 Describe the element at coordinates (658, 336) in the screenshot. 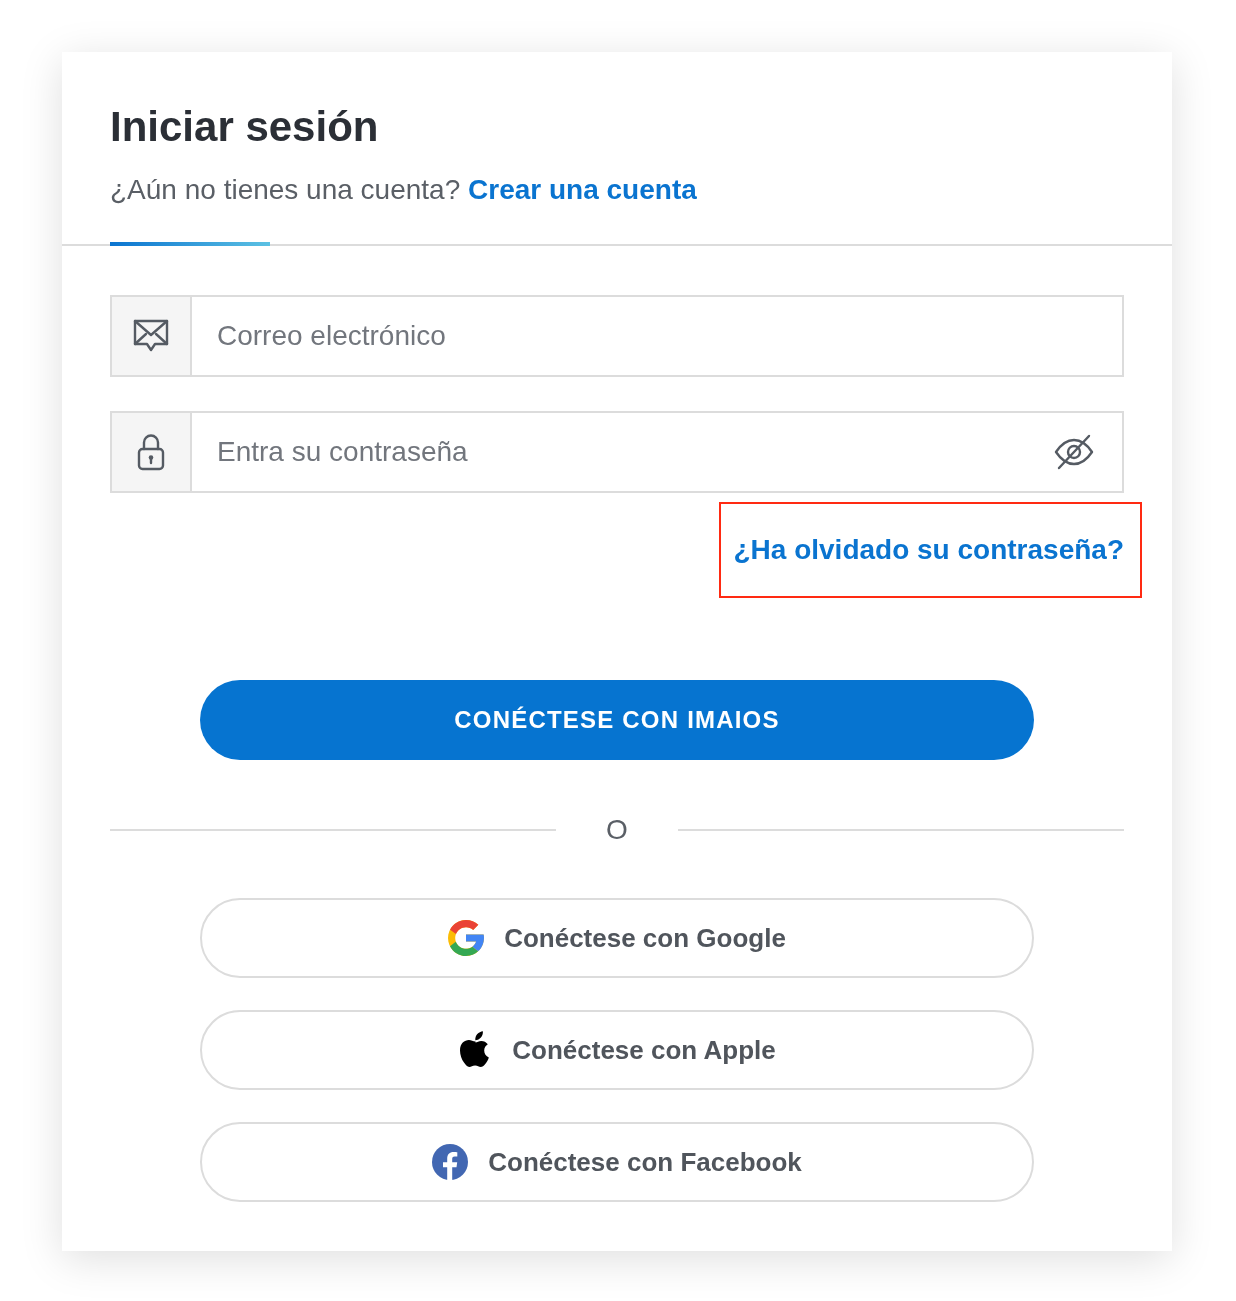

I see `email-field: Correo electrónico` at that location.